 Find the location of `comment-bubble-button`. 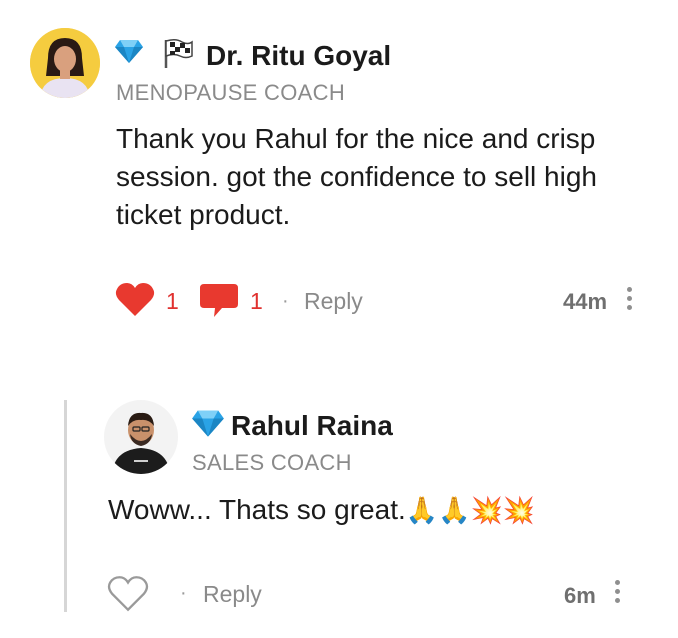

comment-bubble-button is located at coordinates (219, 301).